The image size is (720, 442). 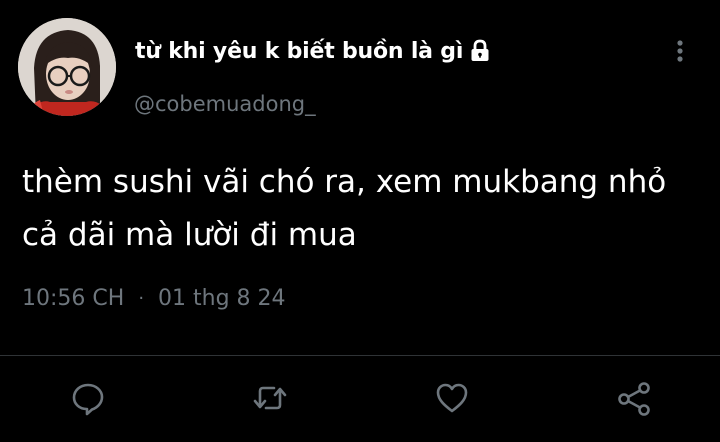 I want to click on tweet-date: 01 thg 8 24, so click(x=222, y=298).